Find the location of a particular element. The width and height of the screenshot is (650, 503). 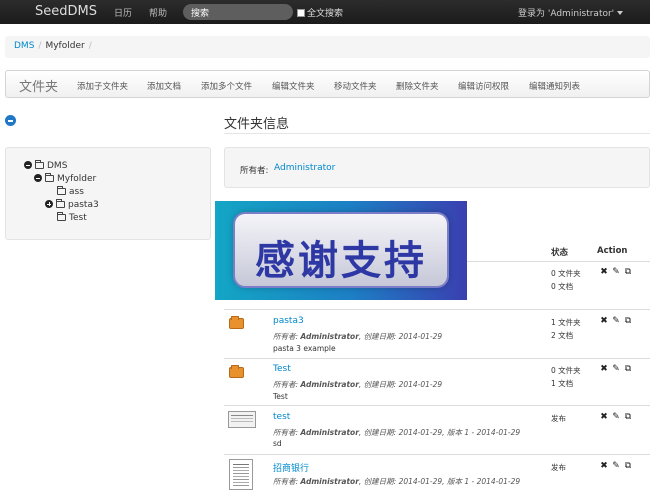

column-header-action: Action is located at coordinates (612, 251).